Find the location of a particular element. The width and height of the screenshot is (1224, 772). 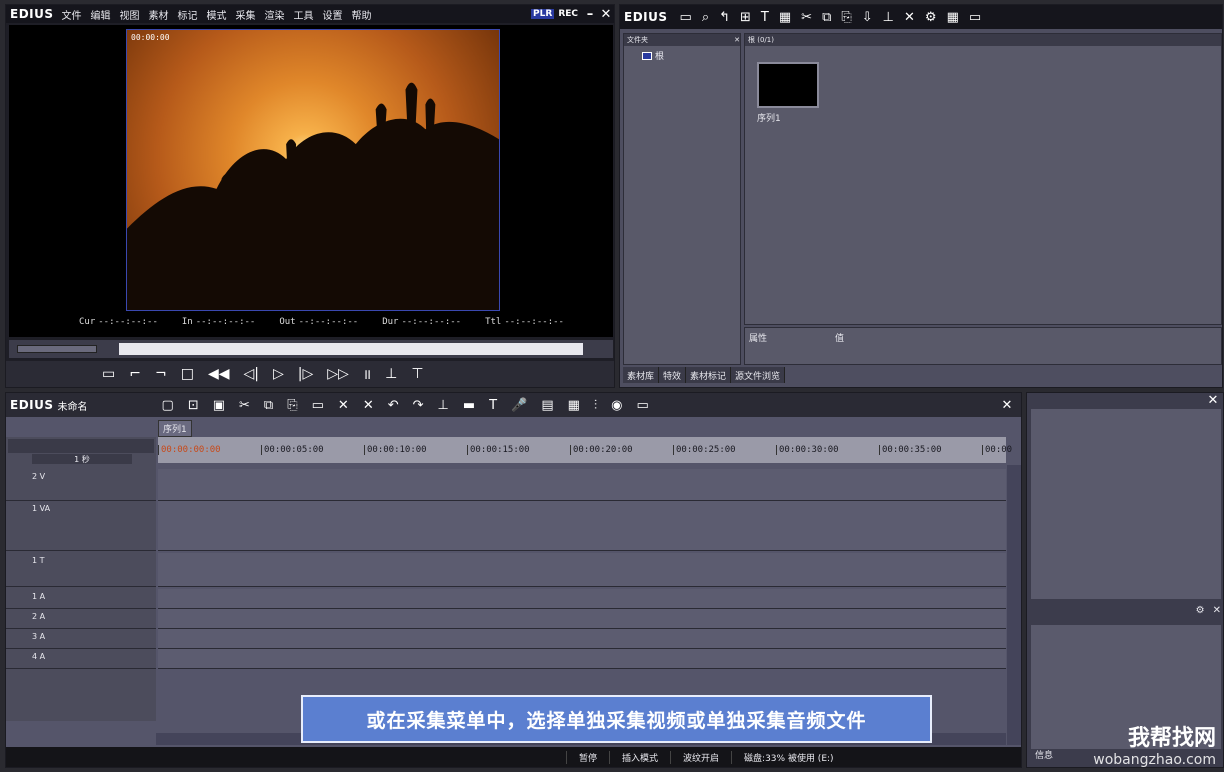

add-to-timeline-icon: ⊥ is located at coordinates (888, 17).